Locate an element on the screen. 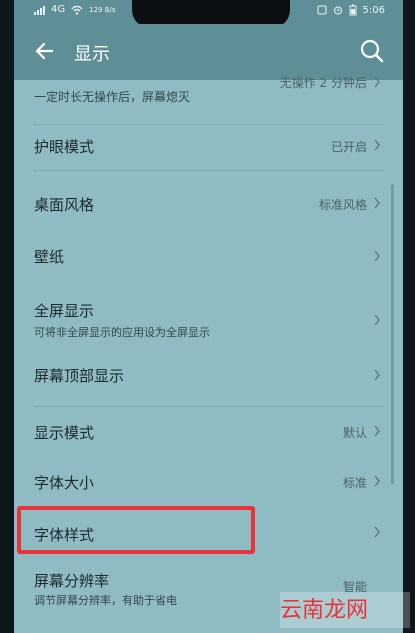 This screenshot has height=633, width=415. list-item-font-size: 字体大小 标准 is located at coordinates (208, 488).